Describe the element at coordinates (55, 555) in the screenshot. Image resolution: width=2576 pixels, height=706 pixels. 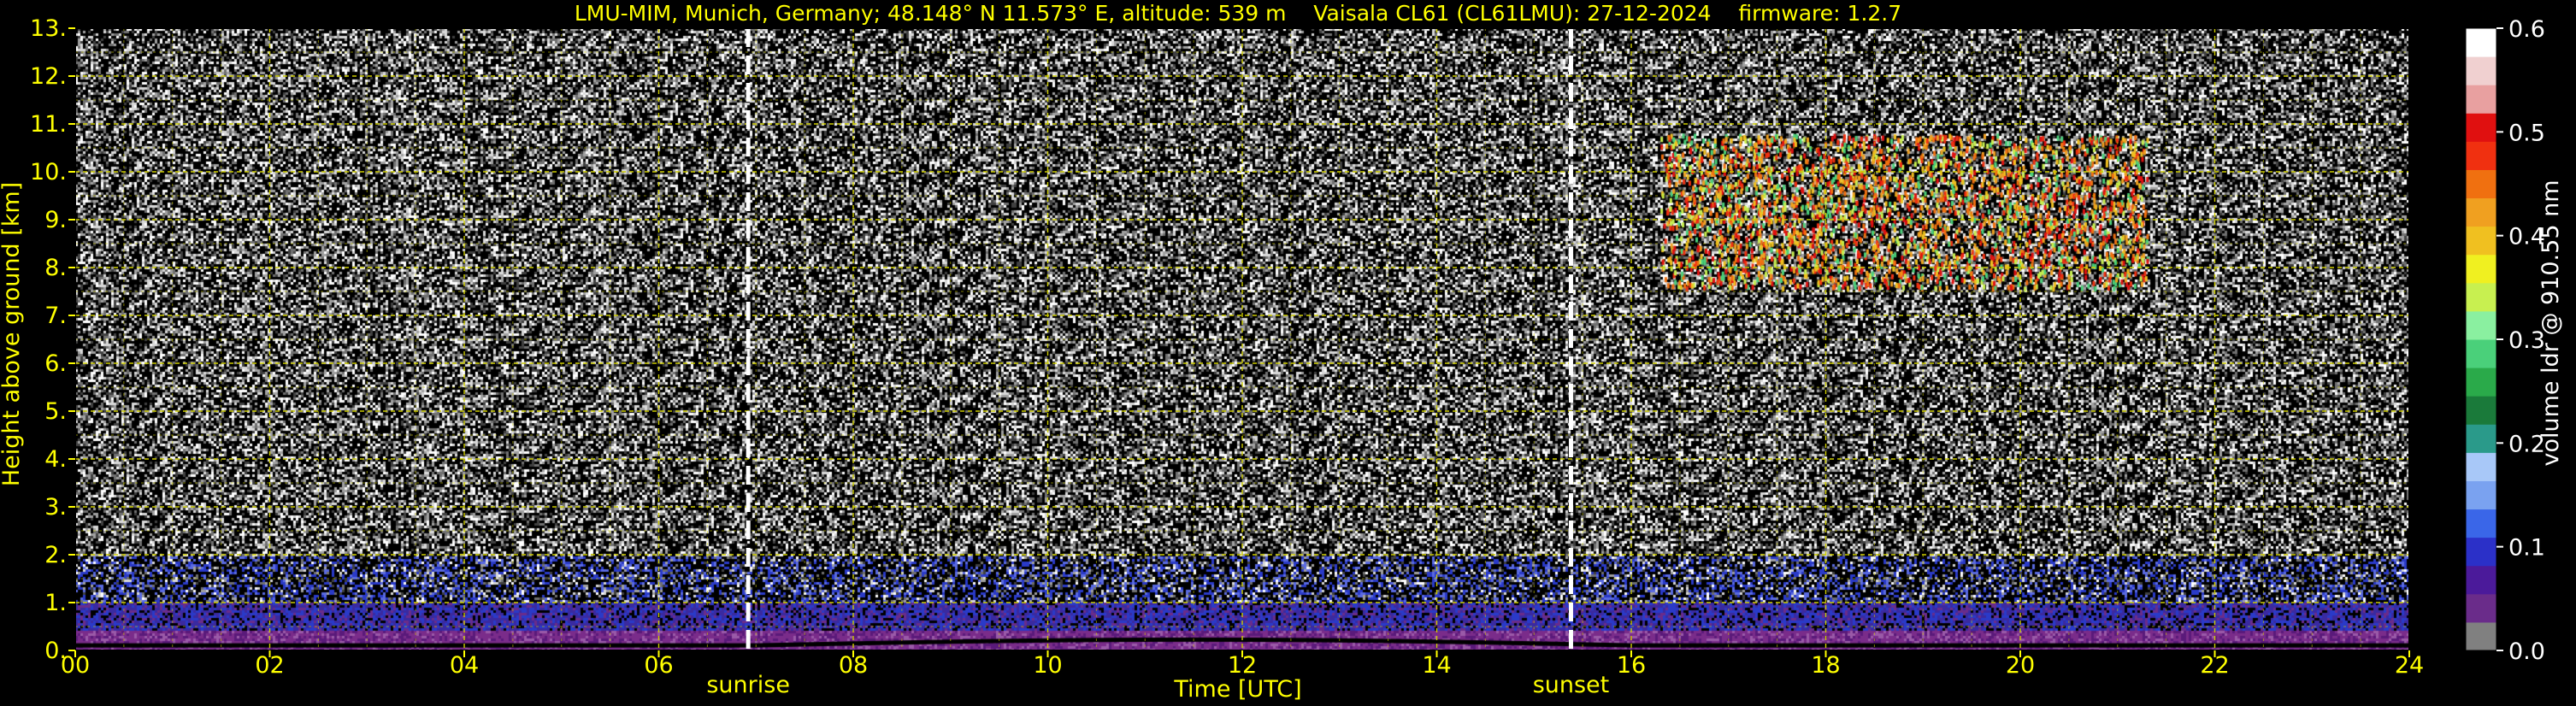
I see `y-tick-label: 2.` at that location.